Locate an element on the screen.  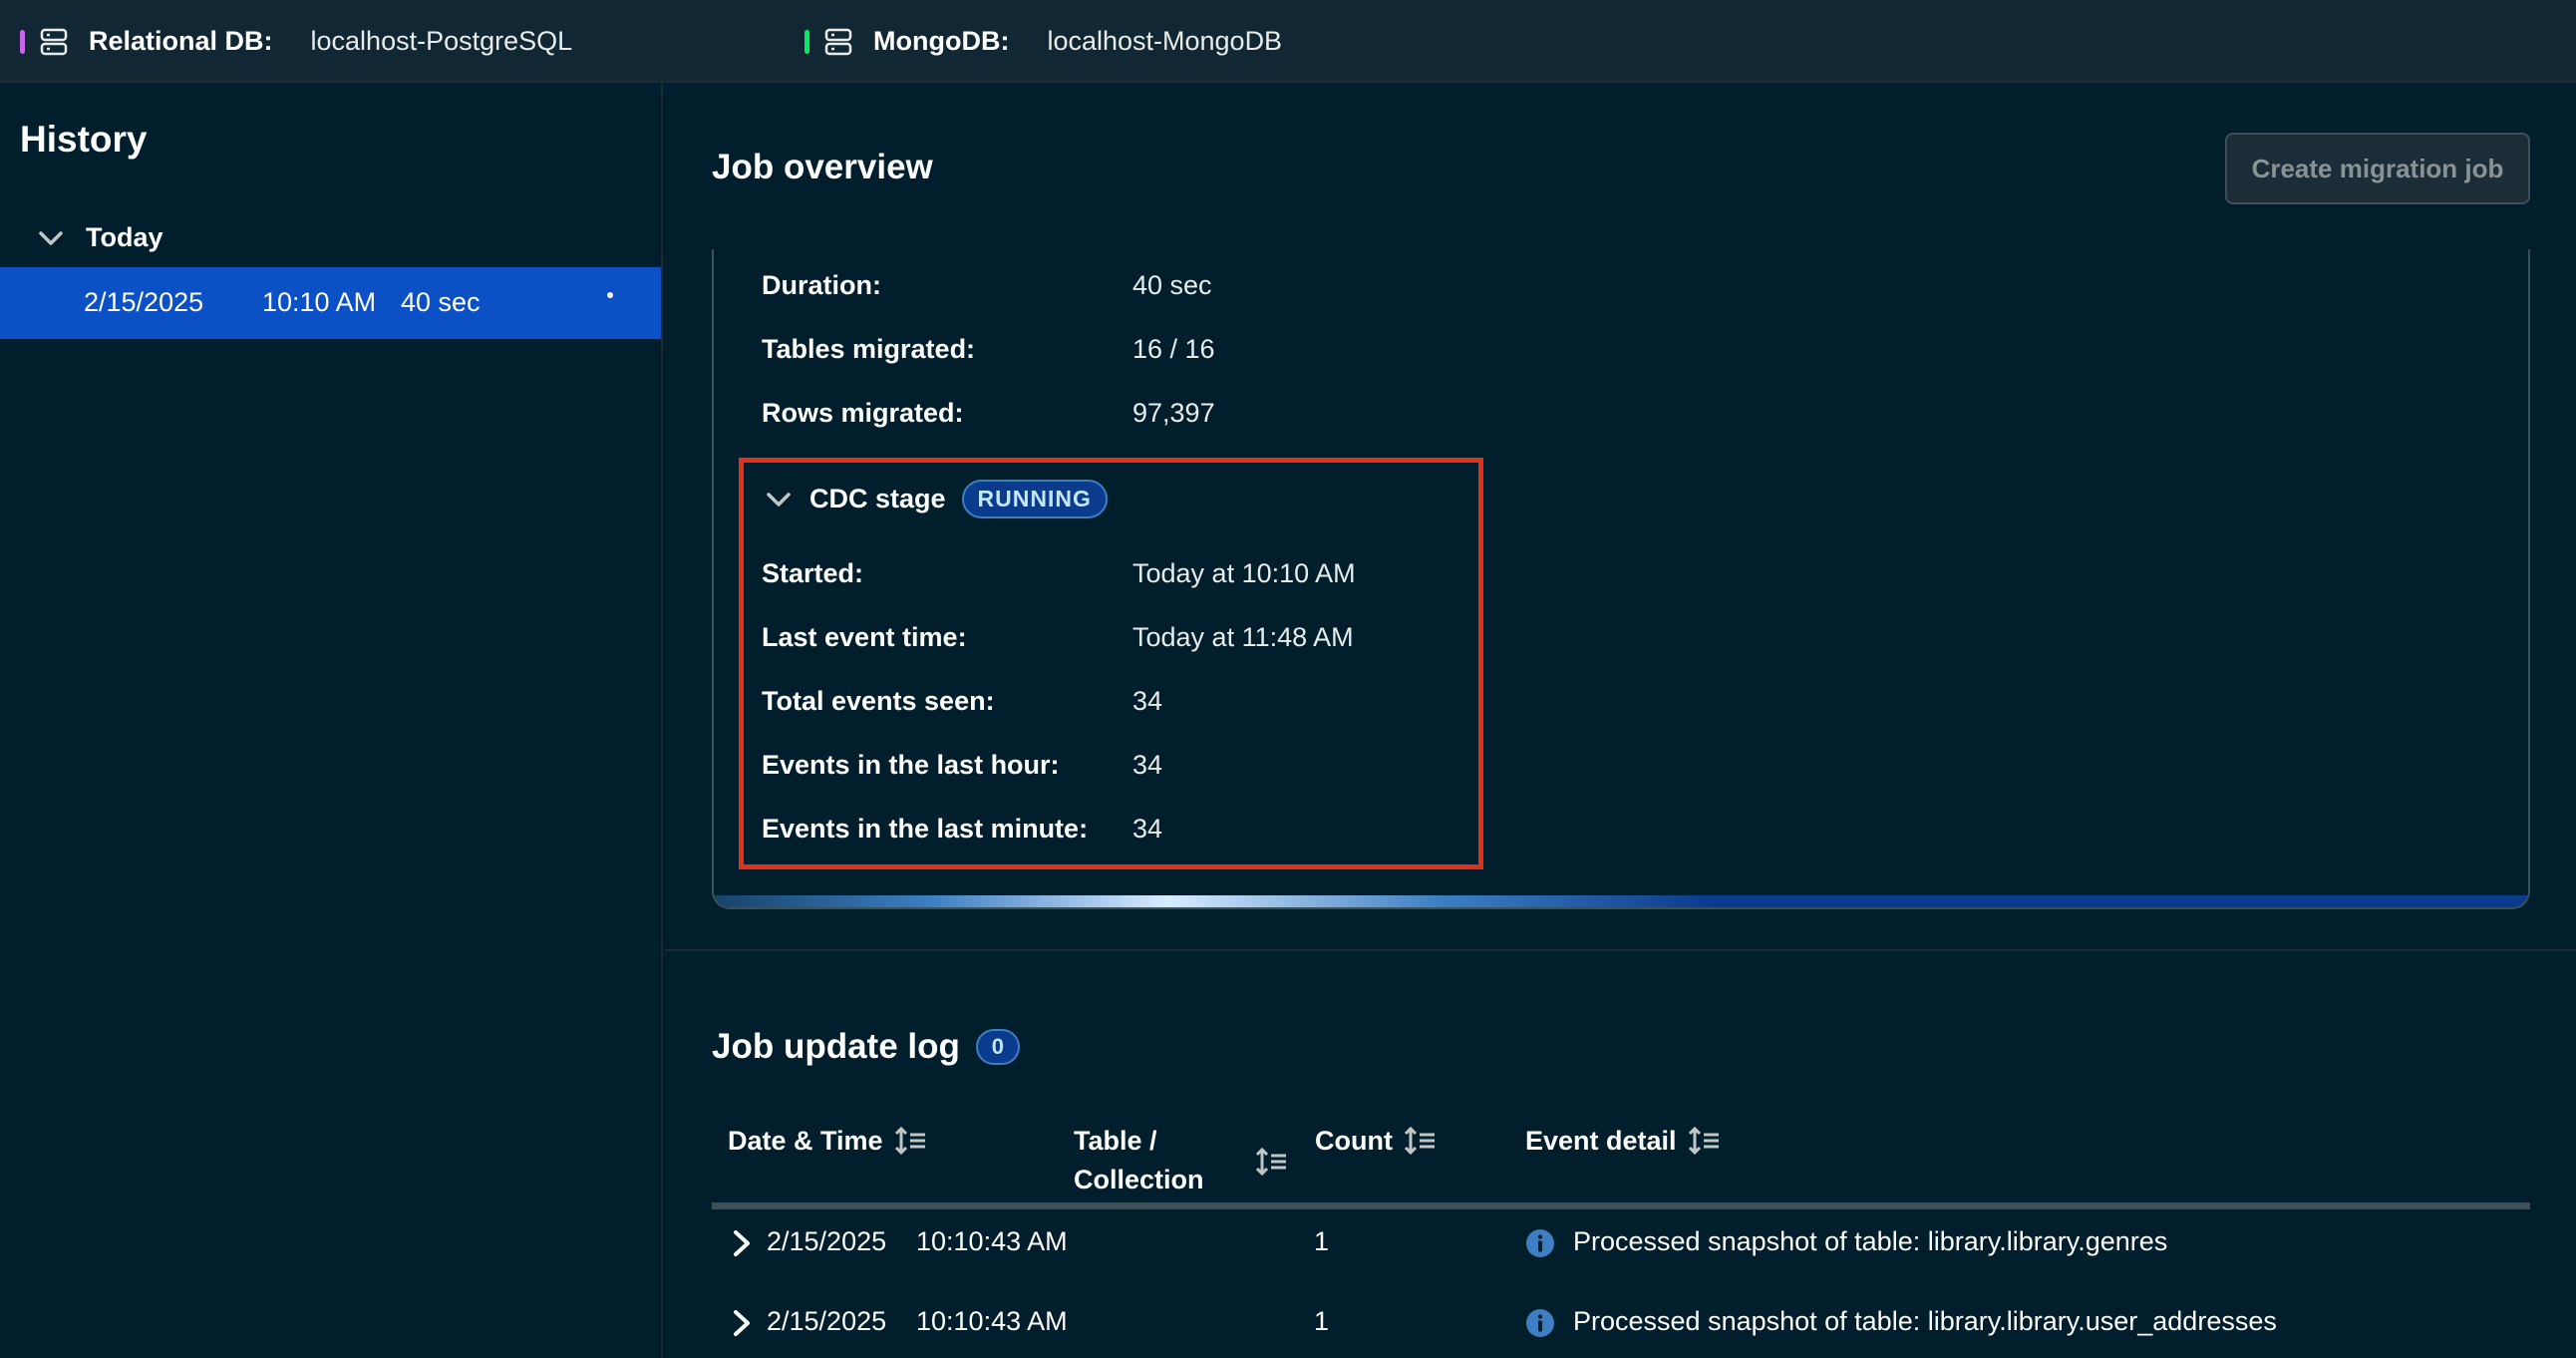
column-label: Table / is located at coordinates (1115, 1141).